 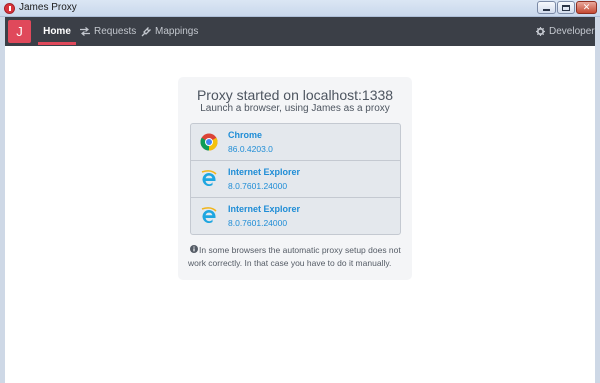 I want to click on nav-requests-label: Requests, so click(x=115, y=31).